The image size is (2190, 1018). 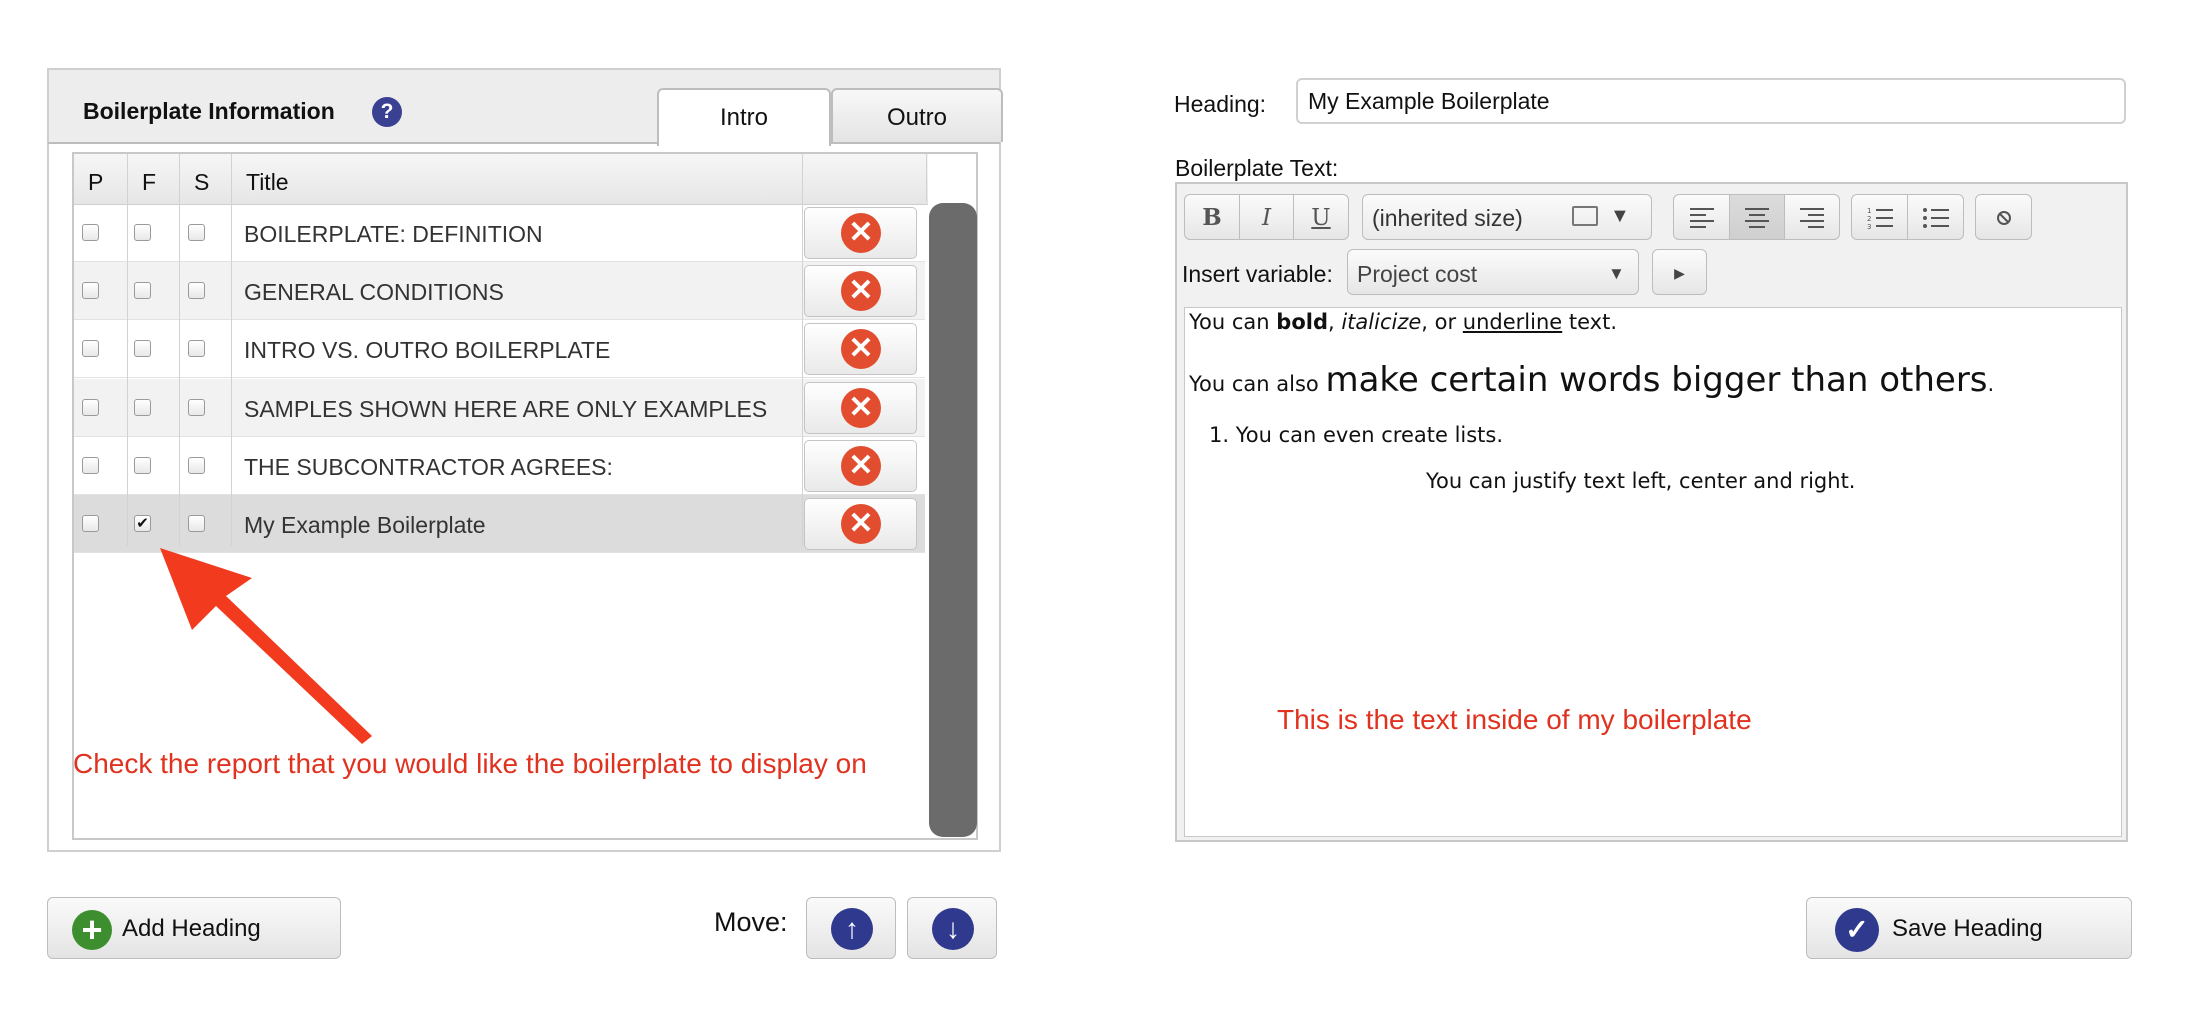 I want to click on move-up-button: ↑, so click(x=851, y=928).